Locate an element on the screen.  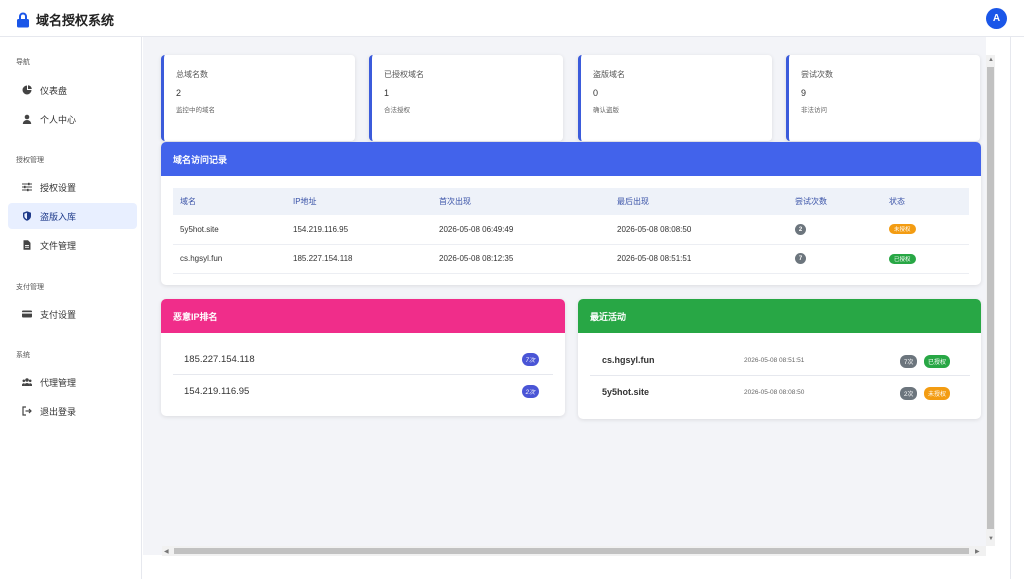
stat-card-attempts: 尝试次数 9 非法访问 is located at coordinates (883, 98).